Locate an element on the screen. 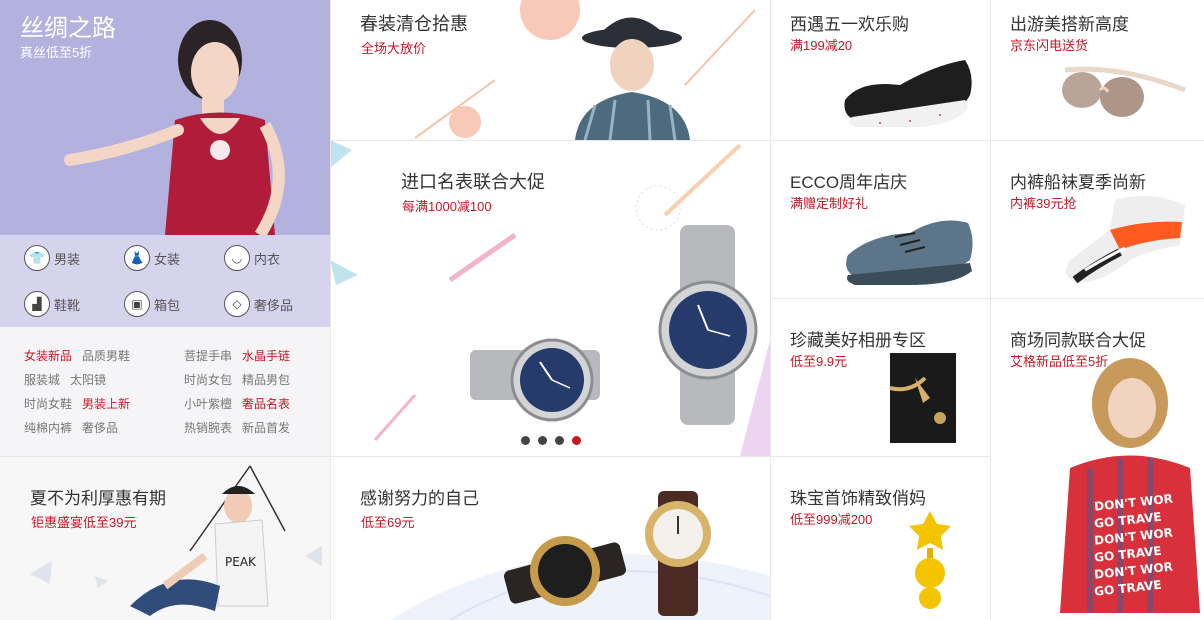 The image size is (1204, 620). promo-spring-clearance: 春装清仓拾惠 全场大放价 is located at coordinates (550, 70).